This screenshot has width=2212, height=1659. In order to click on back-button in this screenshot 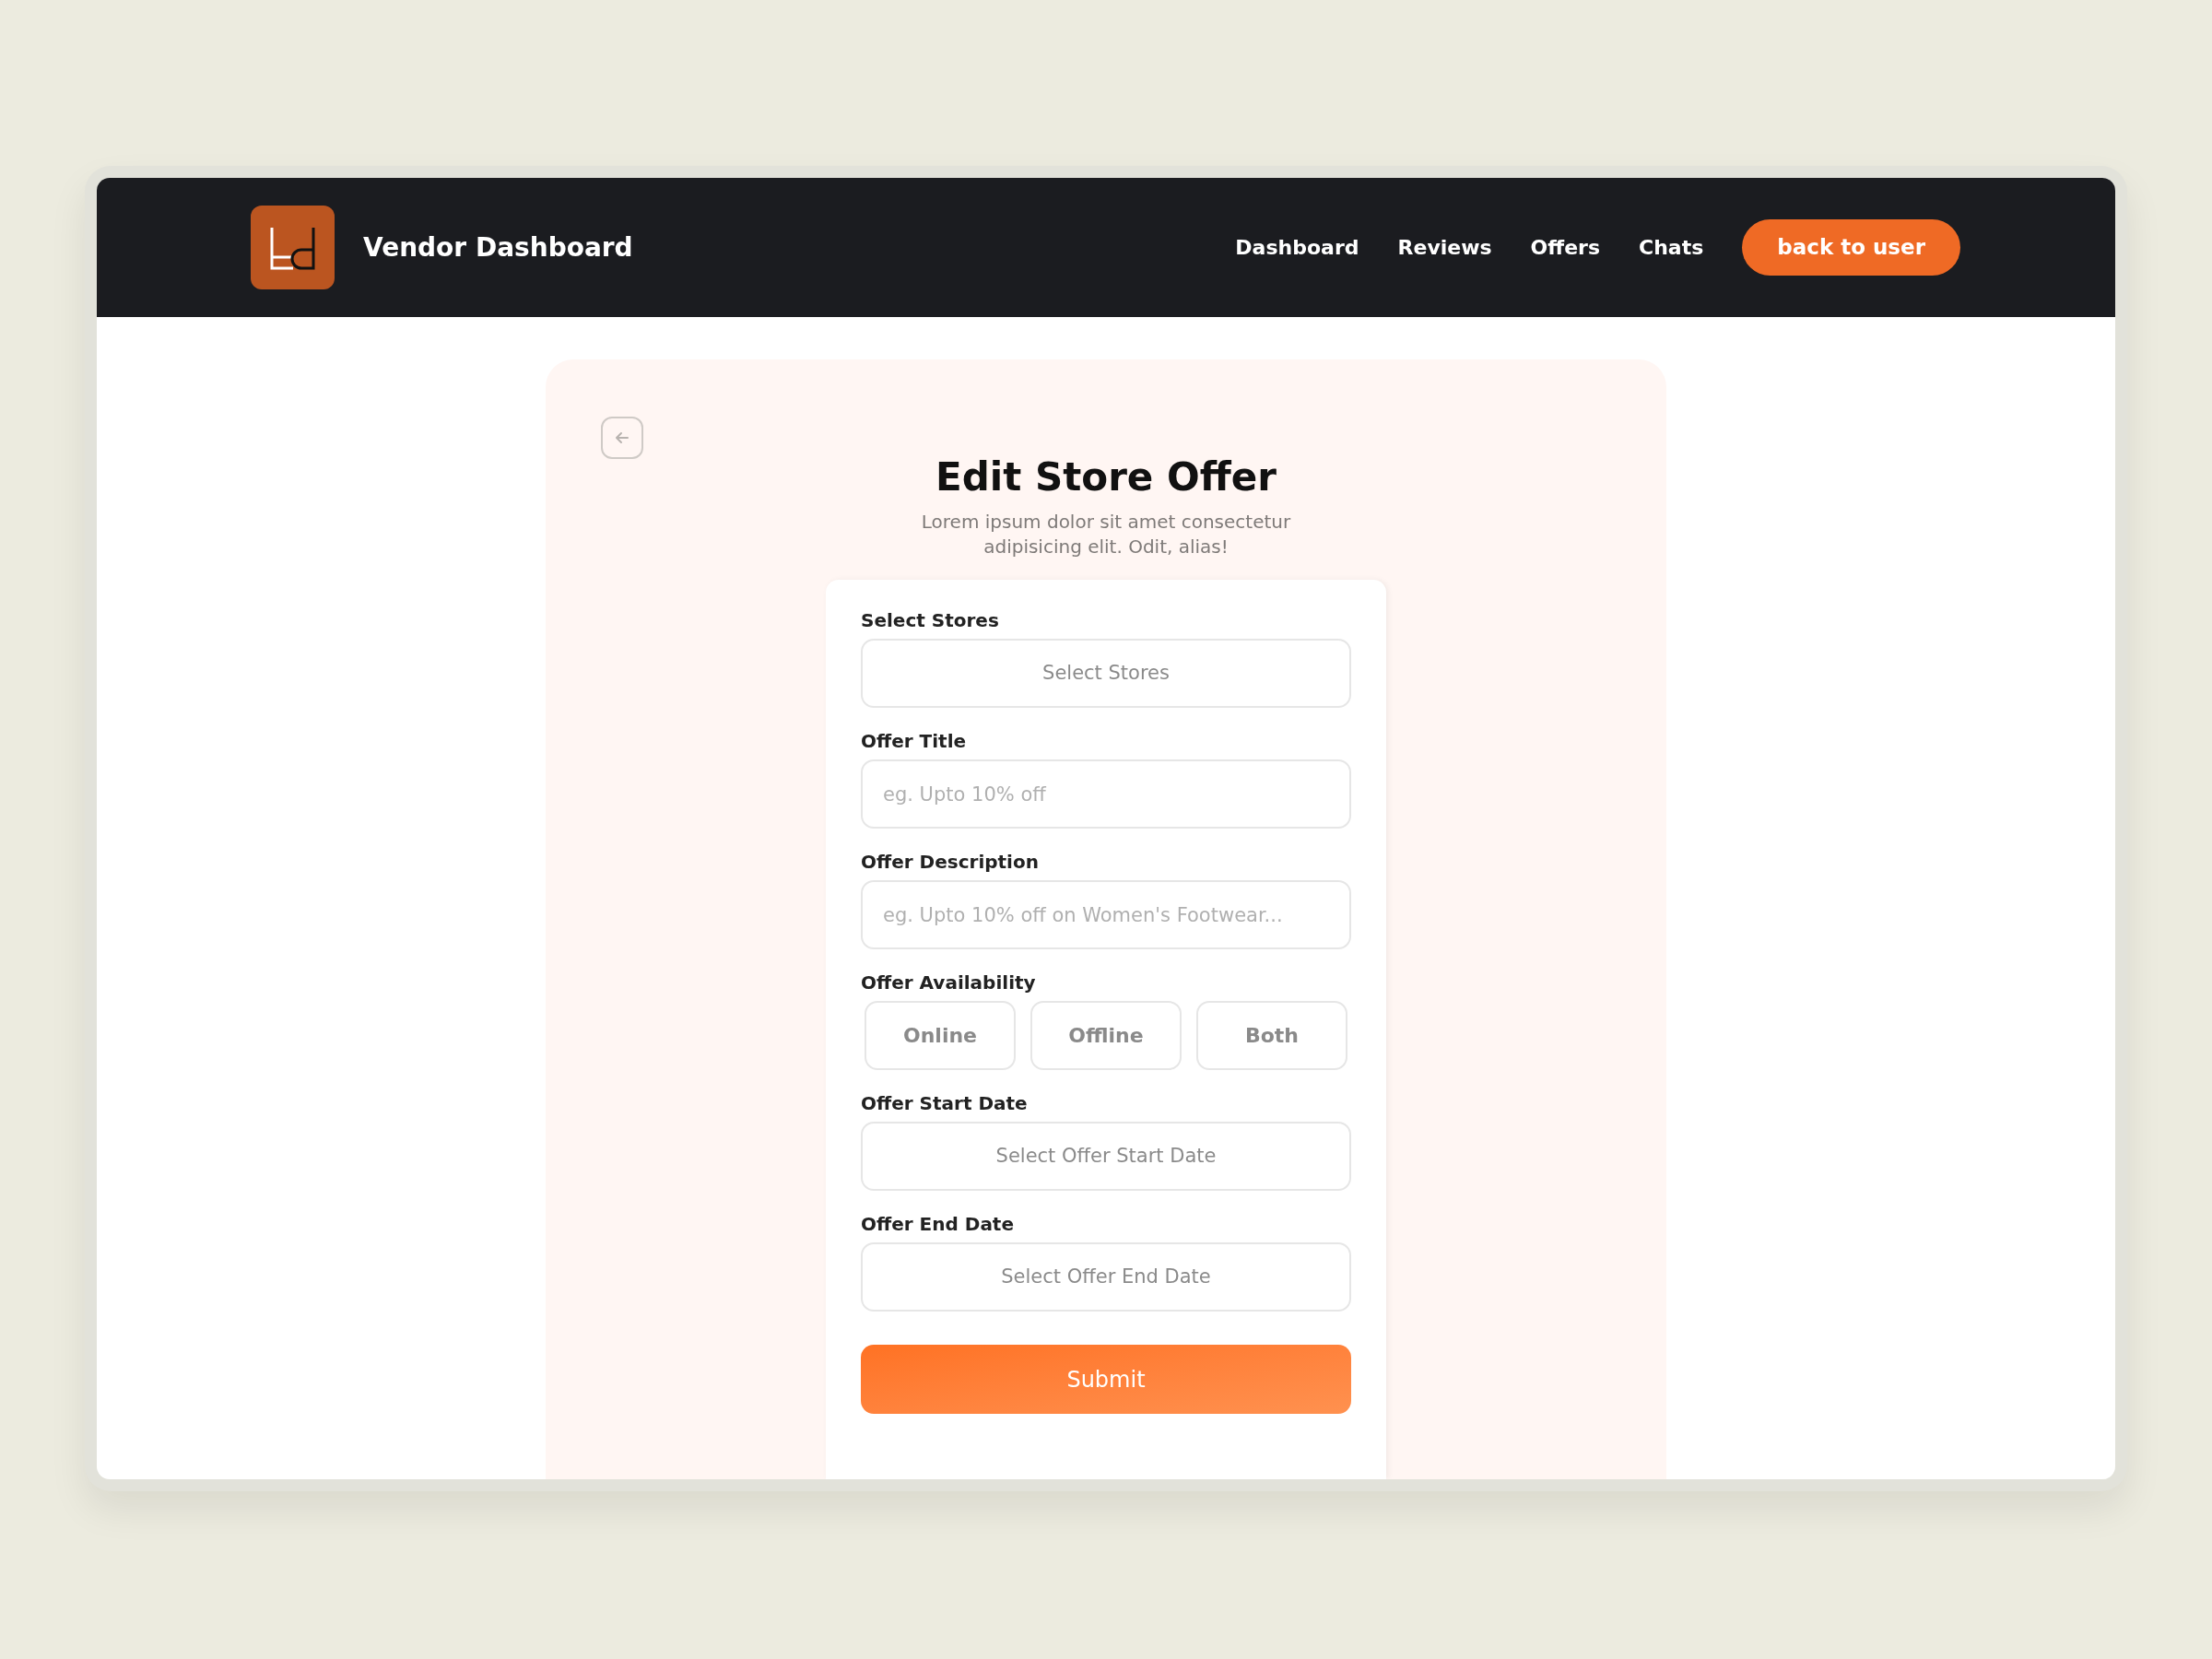, I will do `click(622, 438)`.